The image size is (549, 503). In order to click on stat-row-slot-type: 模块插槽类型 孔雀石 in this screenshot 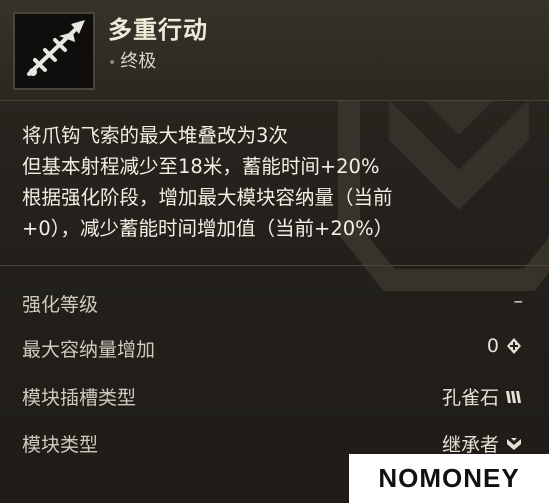, I will do `click(274, 398)`.